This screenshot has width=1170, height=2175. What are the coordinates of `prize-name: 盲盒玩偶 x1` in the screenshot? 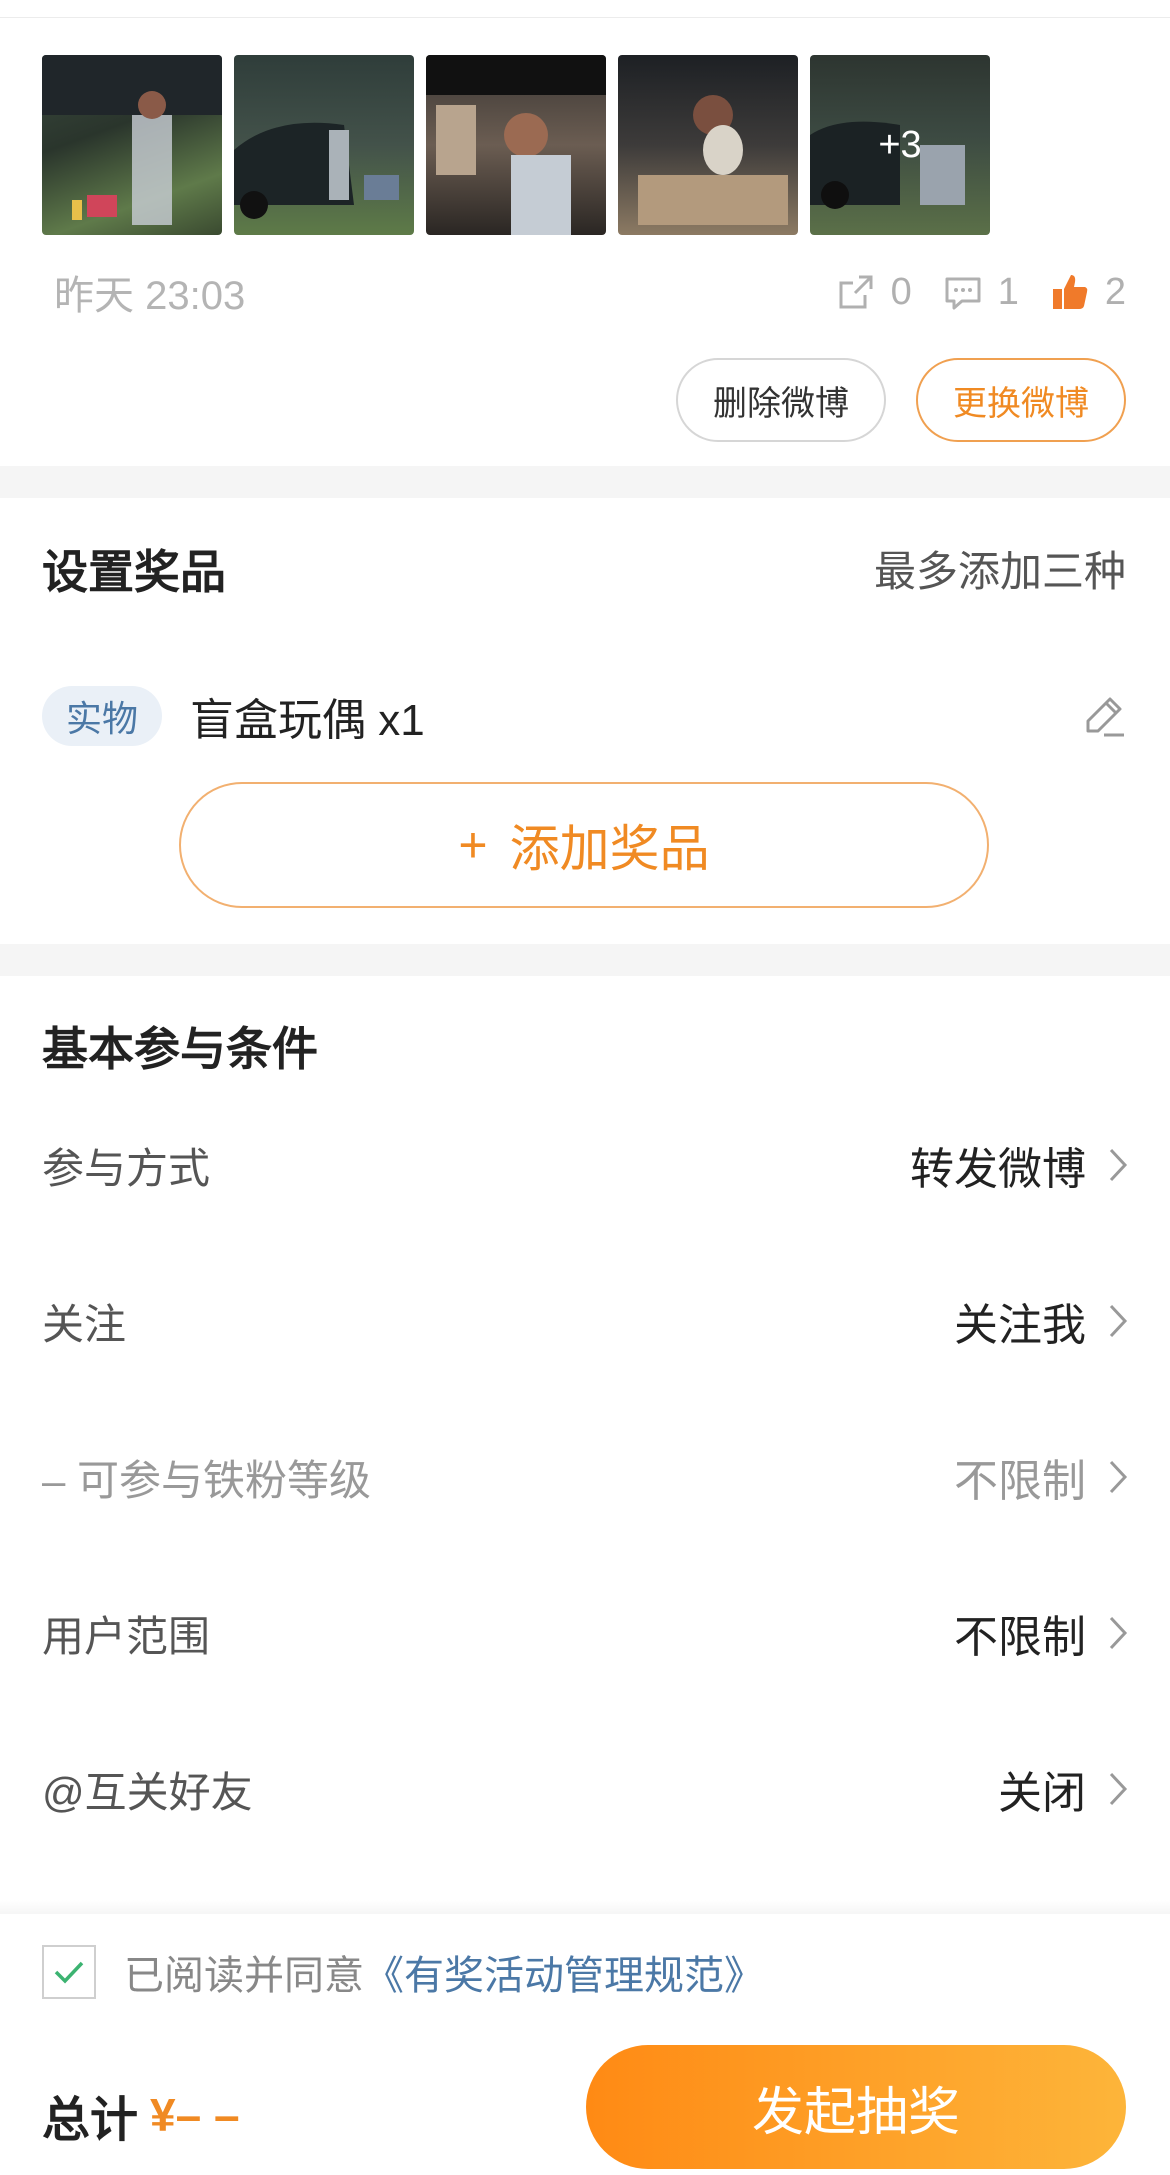 It's located at (307, 720).